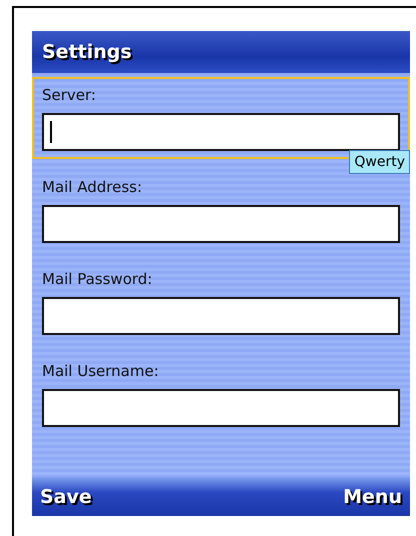 The image size is (416, 536). Describe the element at coordinates (87, 52) in the screenshot. I see `screen-title: Settings` at that location.